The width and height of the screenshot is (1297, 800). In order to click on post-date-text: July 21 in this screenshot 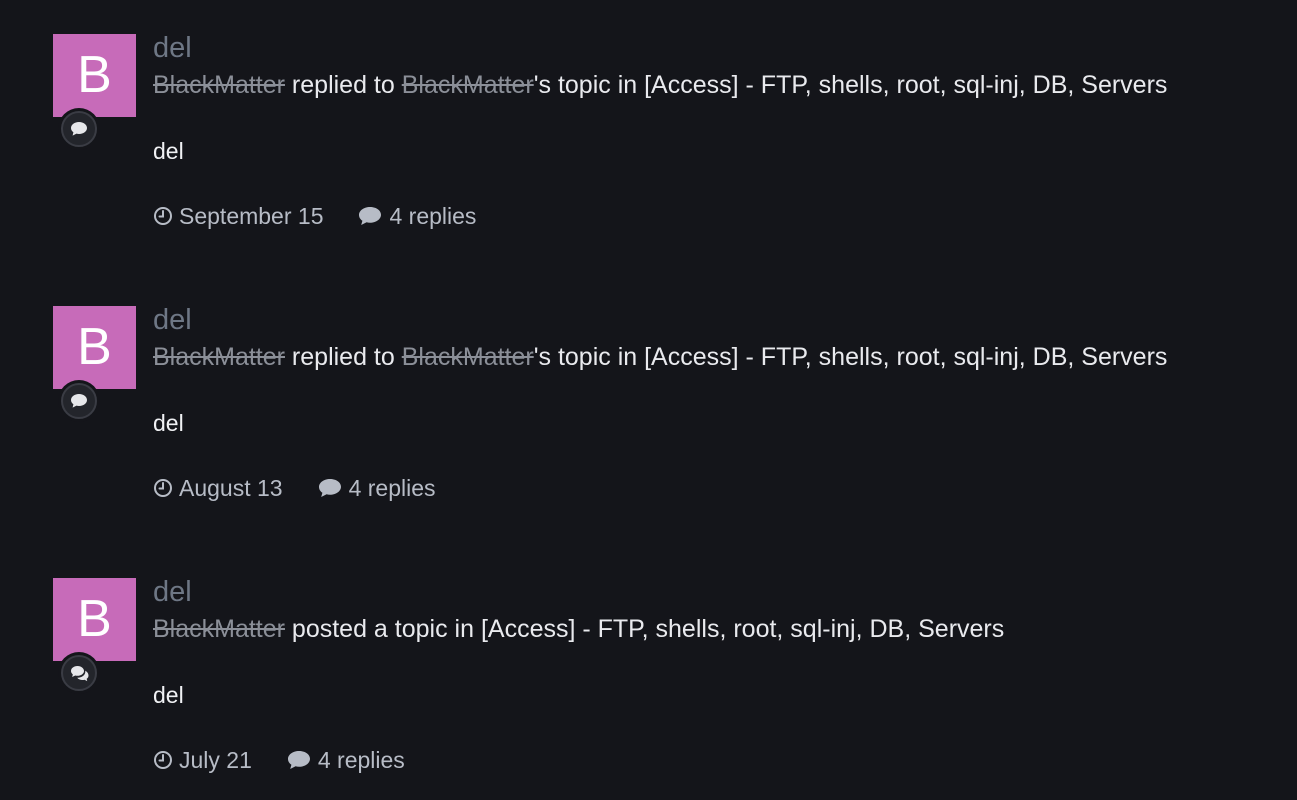, I will do `click(215, 760)`.